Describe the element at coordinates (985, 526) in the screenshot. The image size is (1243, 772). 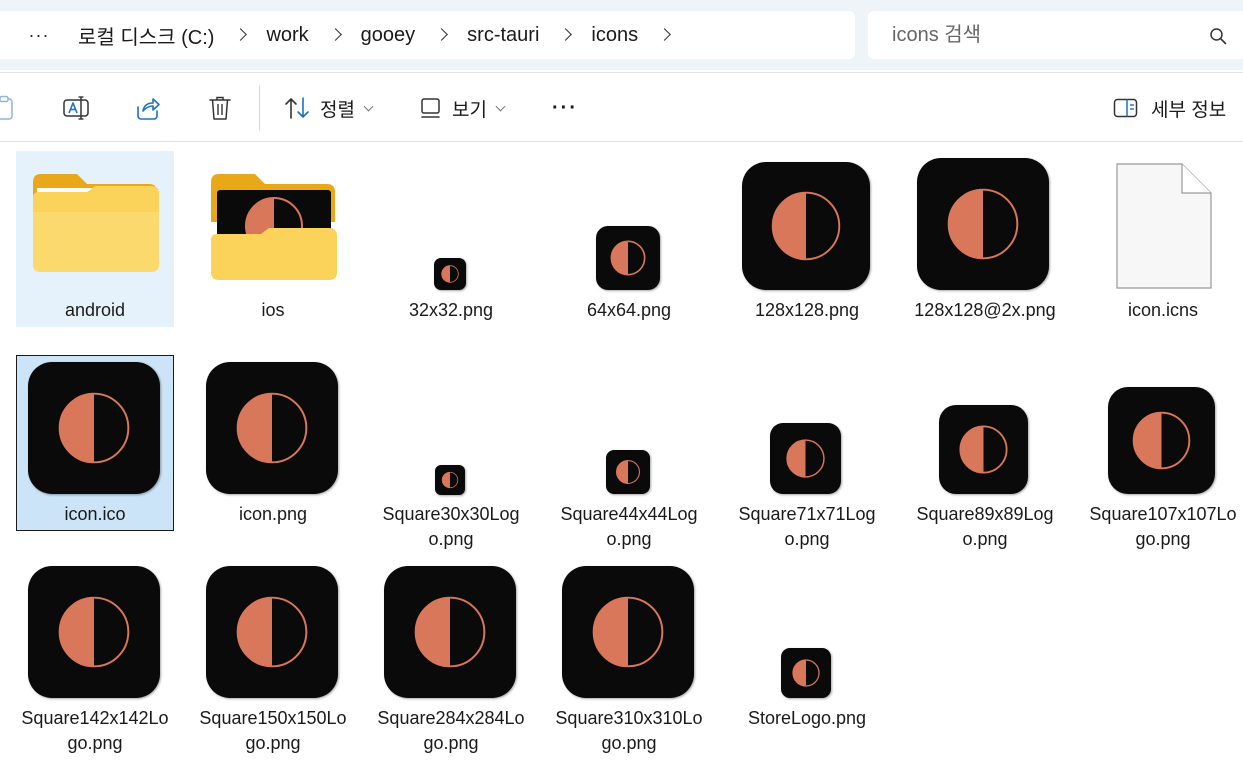
I see `file-name: Square89x89Logo.png` at that location.